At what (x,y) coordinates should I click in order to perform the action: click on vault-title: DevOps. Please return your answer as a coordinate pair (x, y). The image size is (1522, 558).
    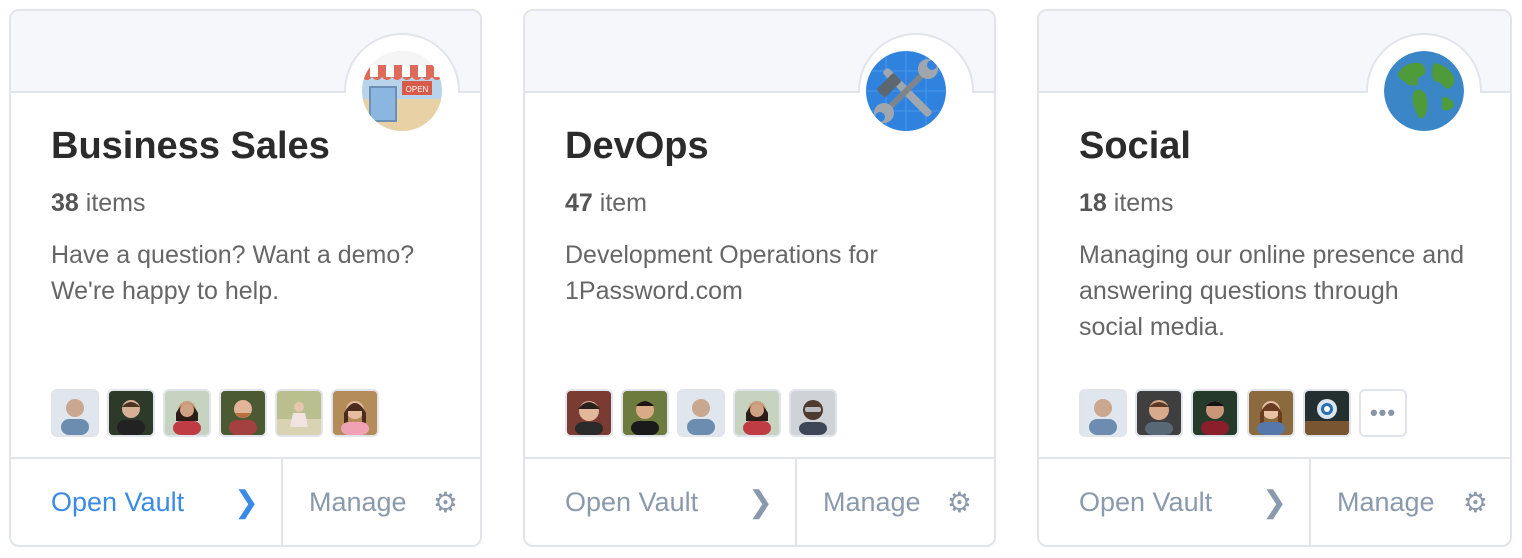
    Looking at the image, I should click on (637, 146).